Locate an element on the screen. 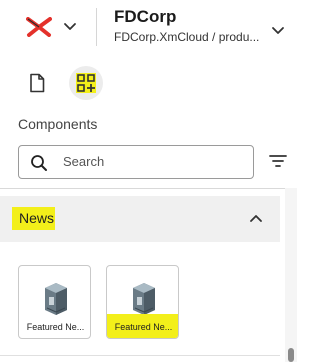 The image size is (320, 362). page-icon is located at coordinates (37, 83).